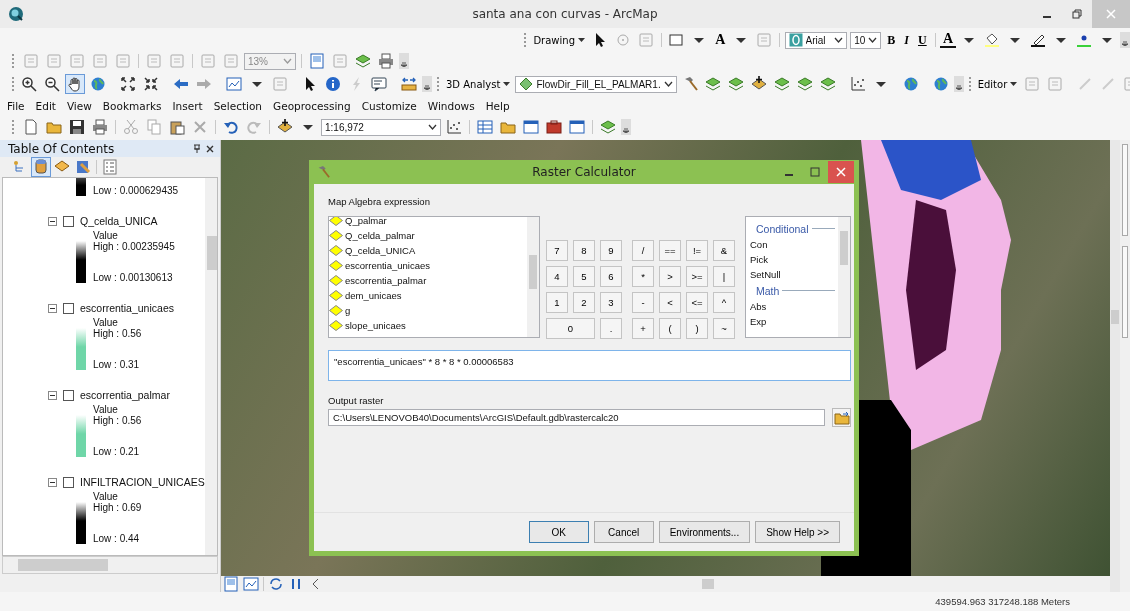 This screenshot has height=611, width=1130. What do you see at coordinates (125, 395) in the screenshot?
I see `layer-name: escorrentia_palmar` at bounding box center [125, 395].